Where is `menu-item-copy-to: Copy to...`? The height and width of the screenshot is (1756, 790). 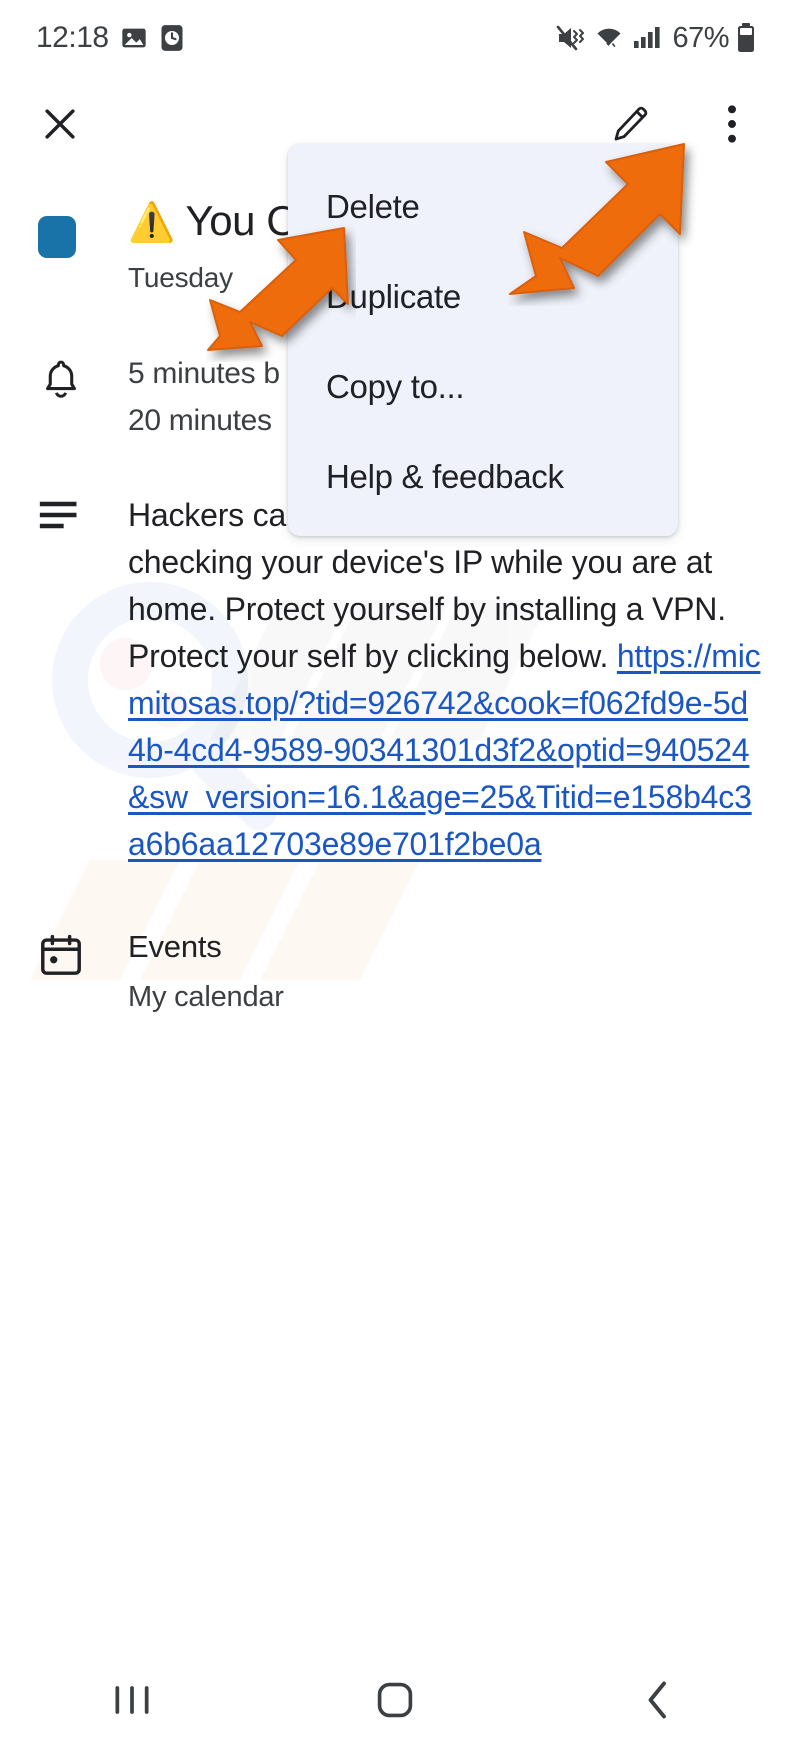
menu-item-copy-to: Copy to... is located at coordinates (483, 387).